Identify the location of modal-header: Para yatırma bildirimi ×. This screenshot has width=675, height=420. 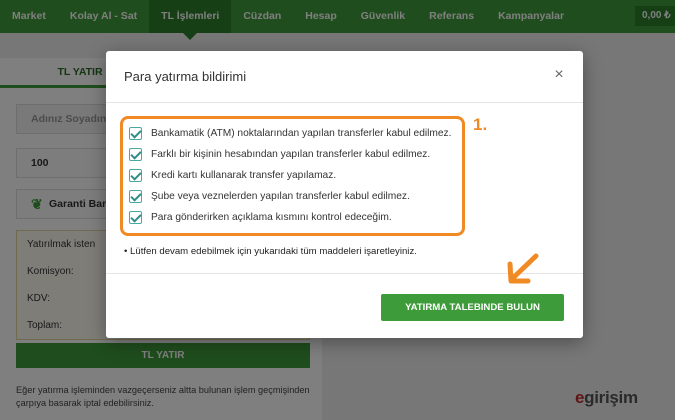
(344, 77).